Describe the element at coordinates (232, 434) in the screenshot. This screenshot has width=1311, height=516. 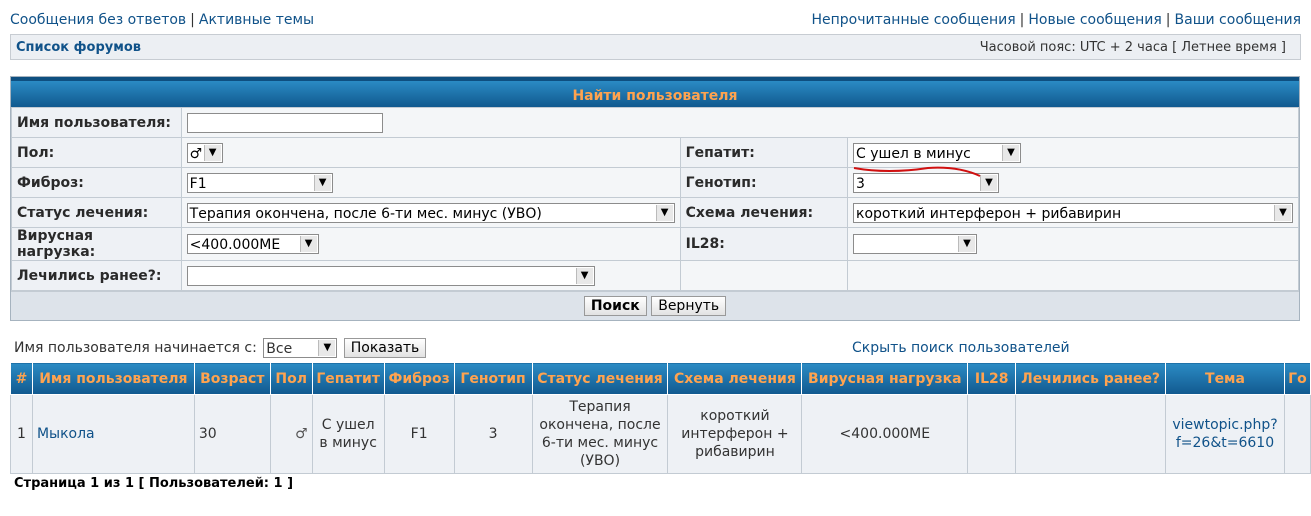
I see `age-cell: 30` at that location.